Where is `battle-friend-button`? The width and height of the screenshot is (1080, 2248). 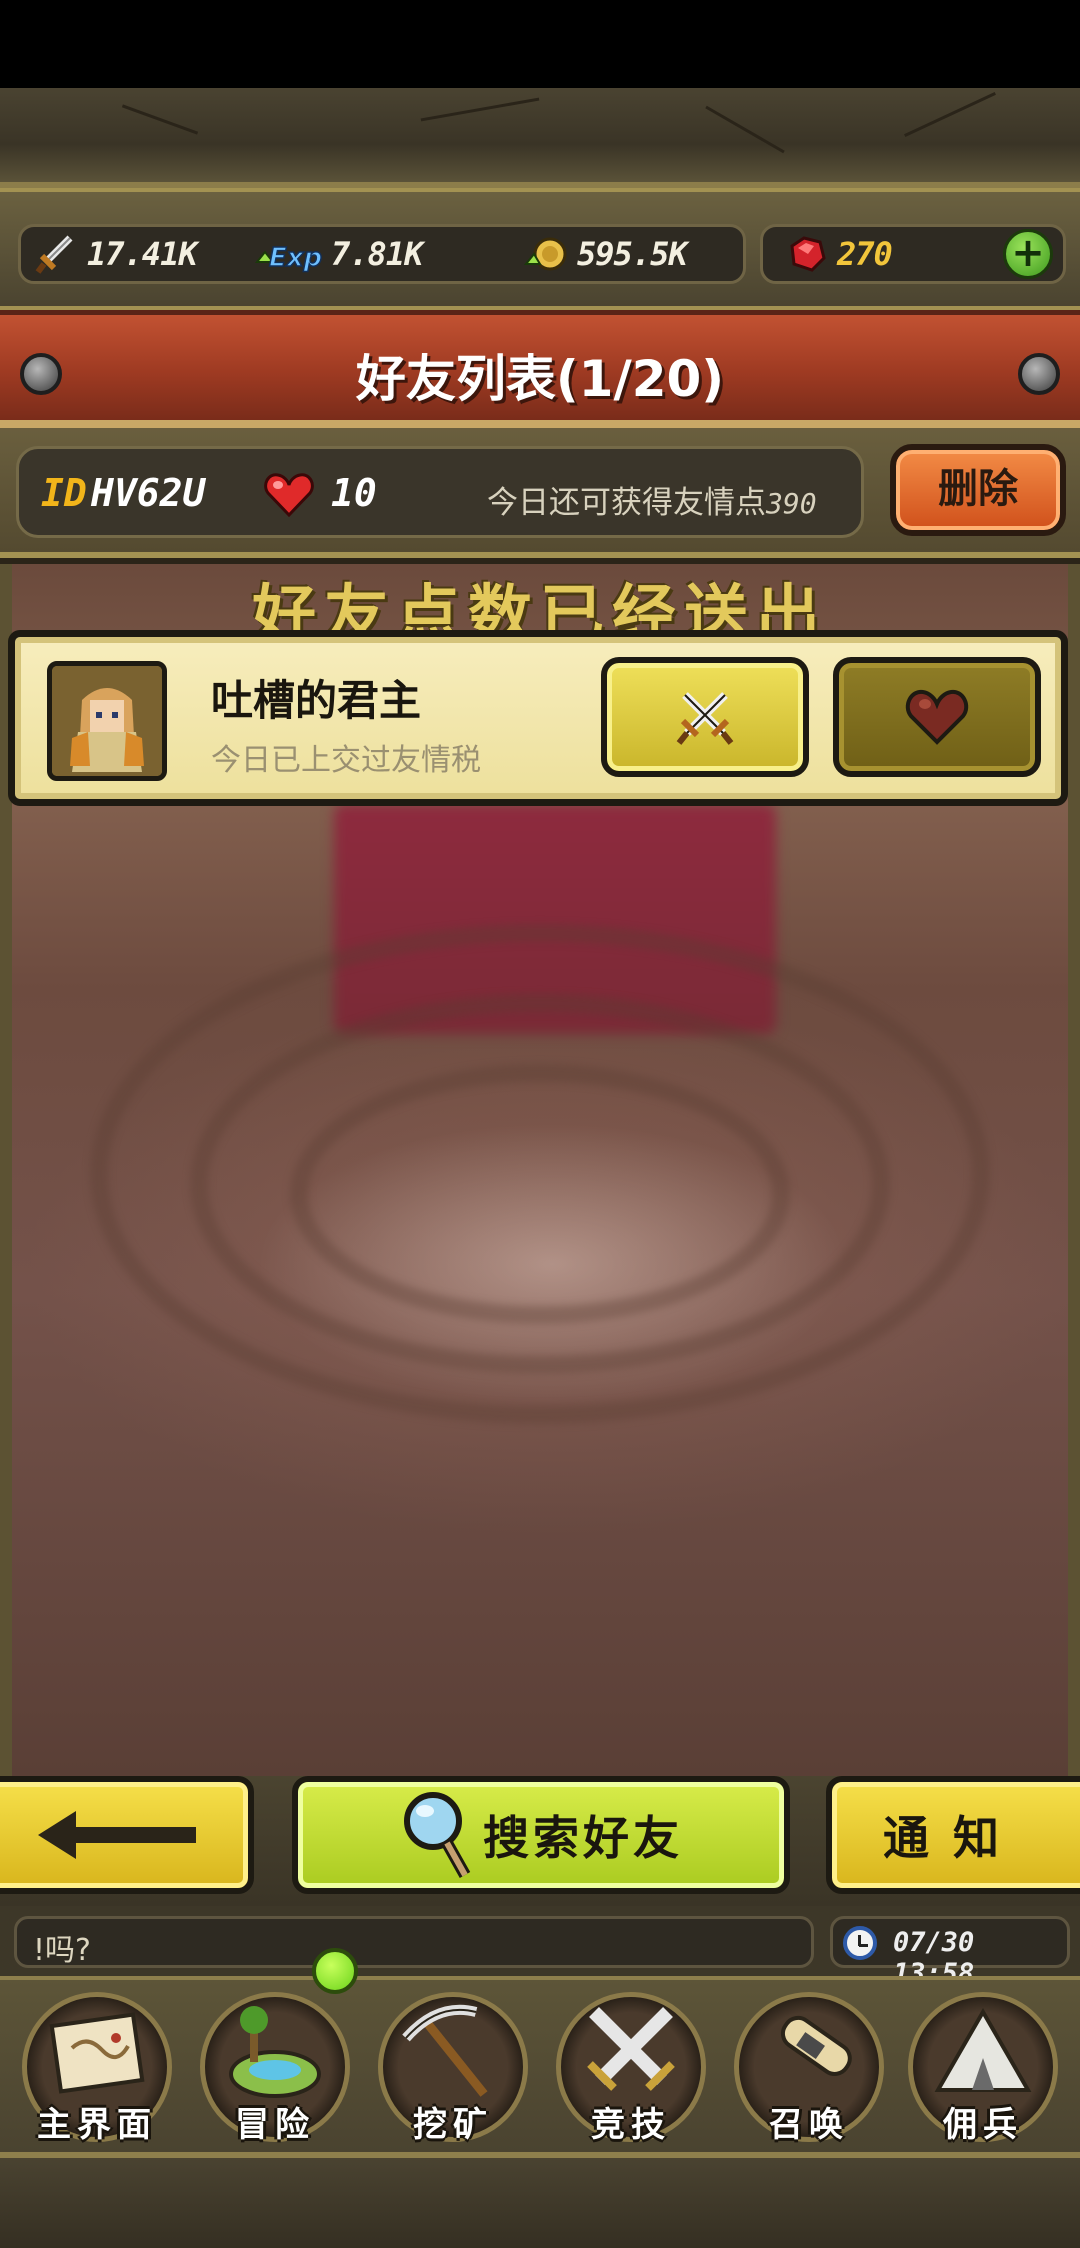 battle-friend-button is located at coordinates (705, 717).